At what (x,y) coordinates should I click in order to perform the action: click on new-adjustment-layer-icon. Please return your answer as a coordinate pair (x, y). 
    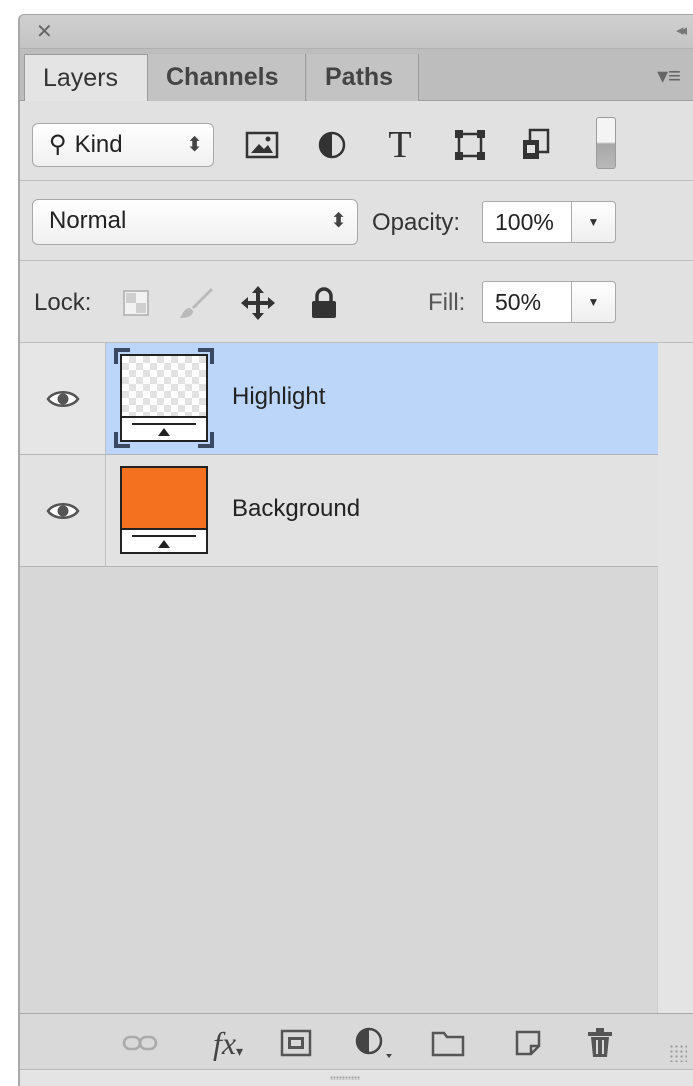
    Looking at the image, I should click on (375, 1043).